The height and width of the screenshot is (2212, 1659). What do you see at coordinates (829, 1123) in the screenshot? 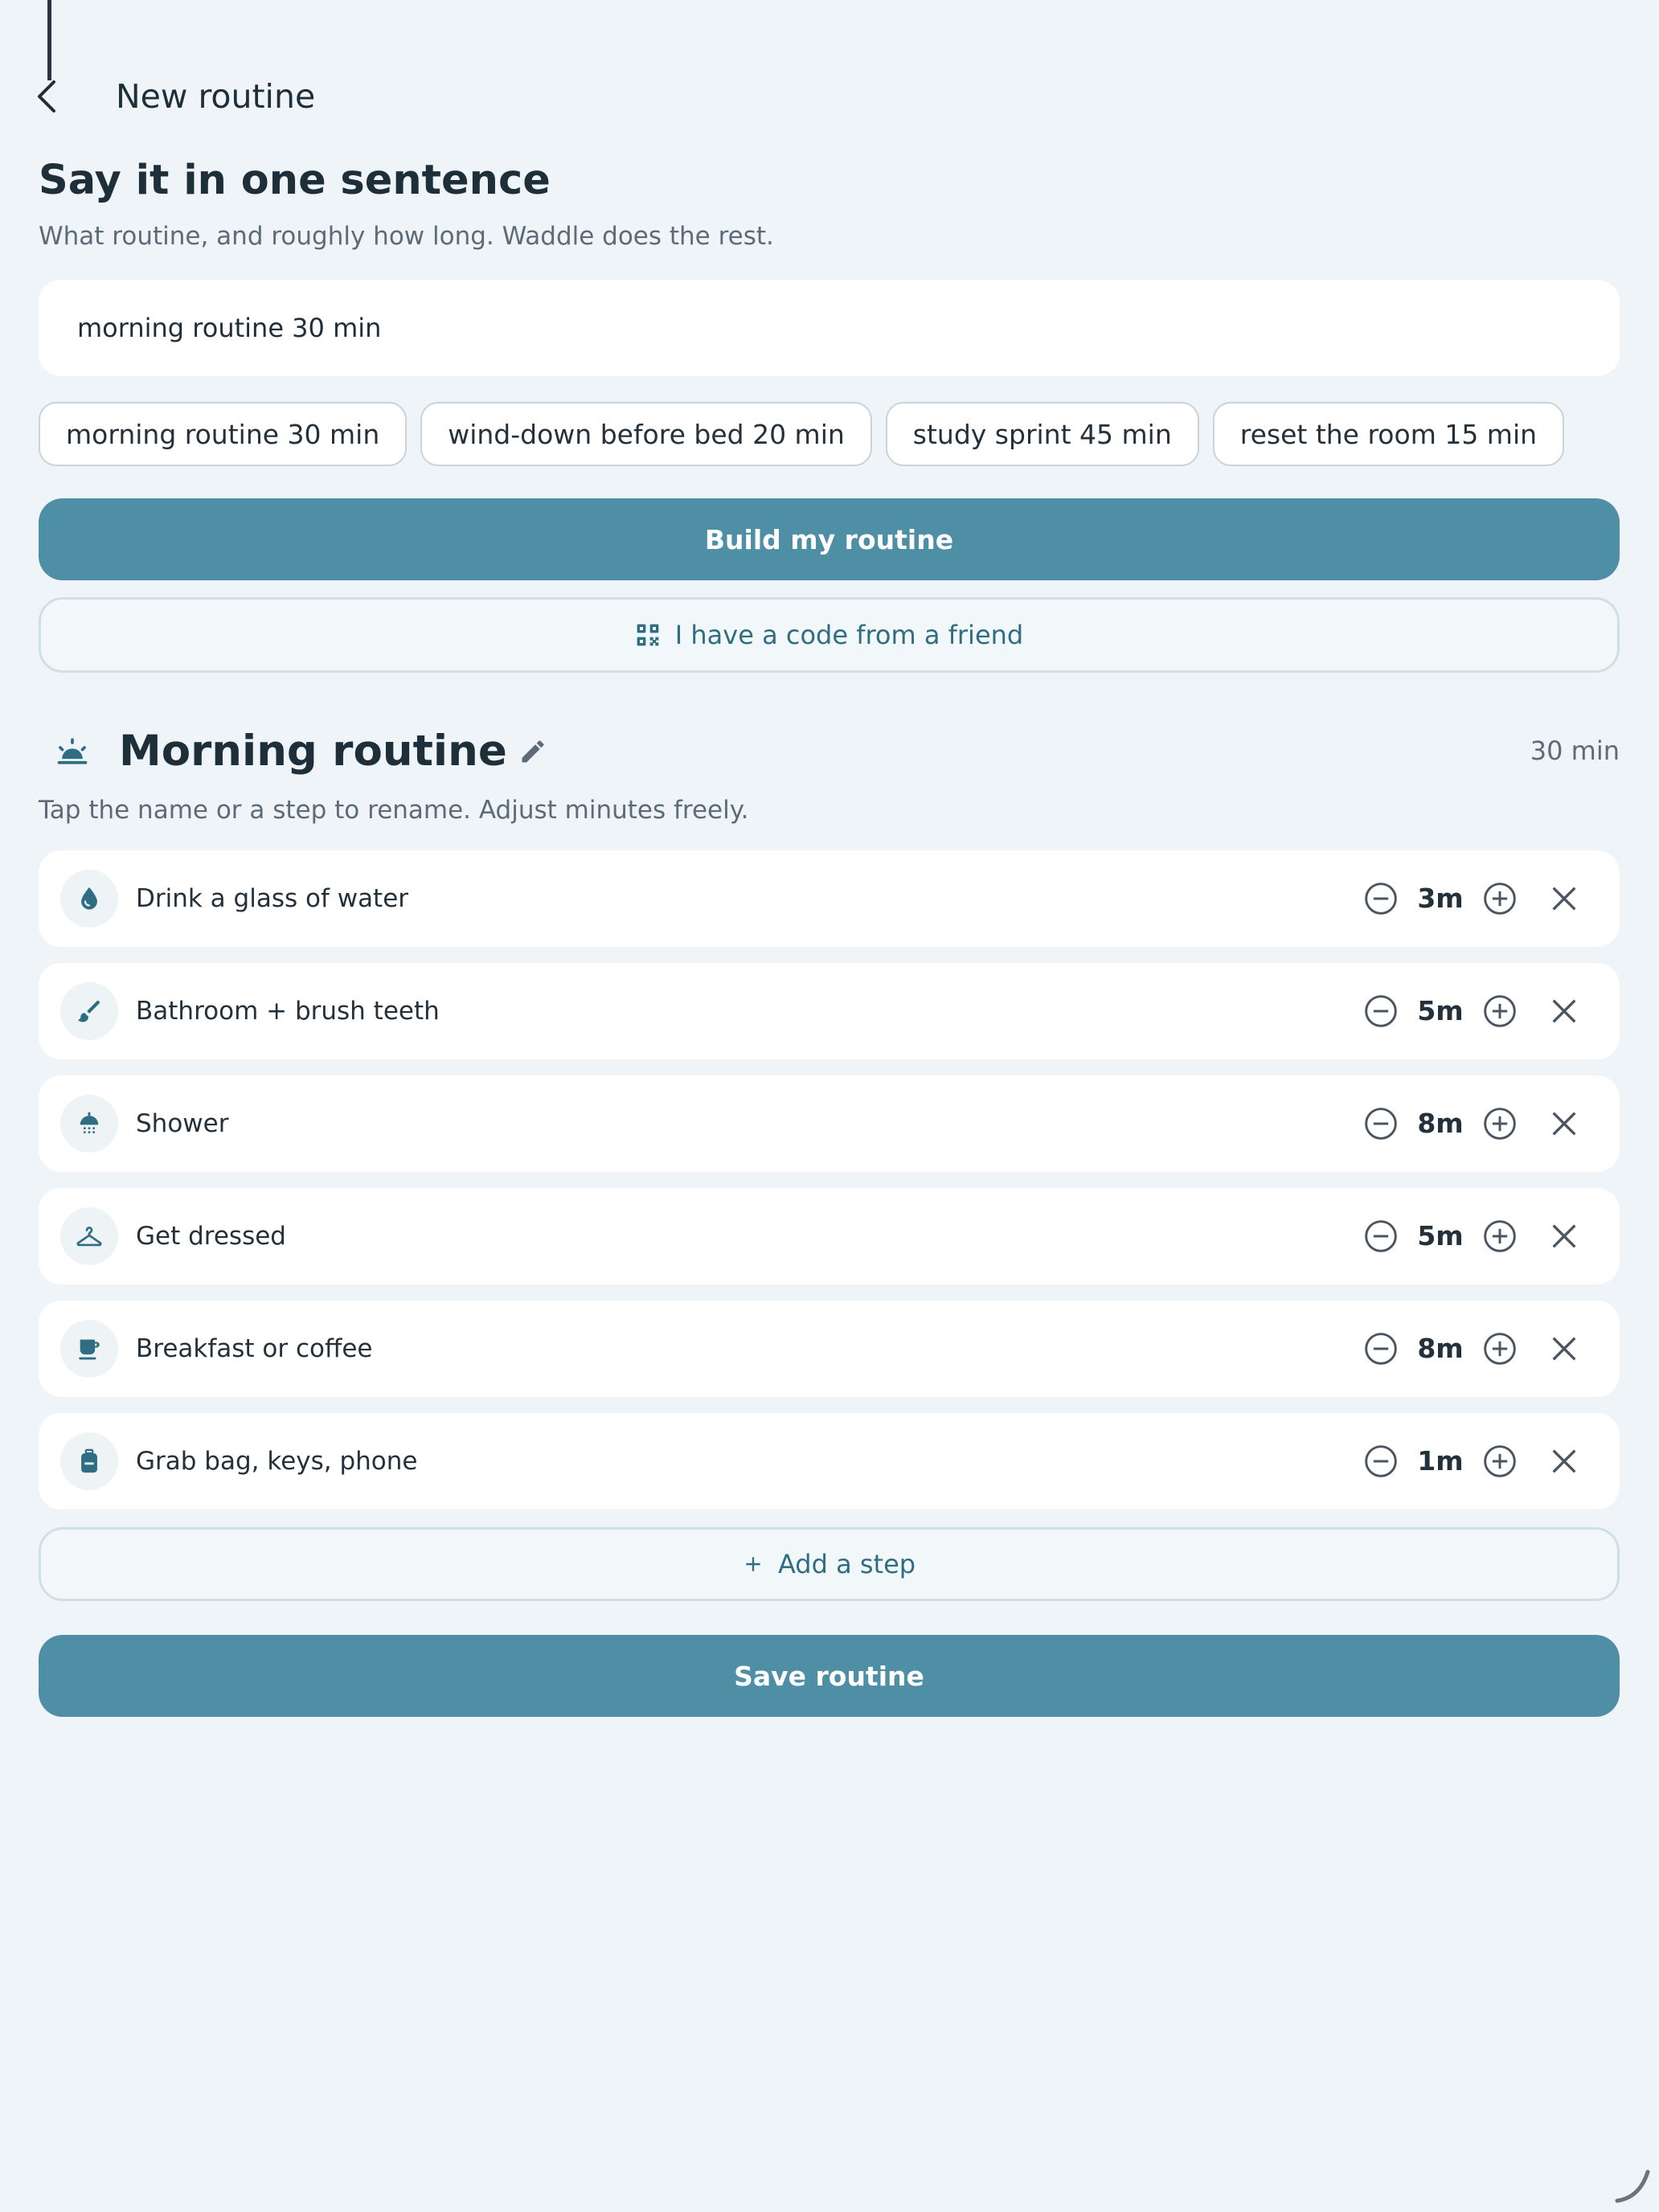
I see `step-row: Shower 8m` at bounding box center [829, 1123].